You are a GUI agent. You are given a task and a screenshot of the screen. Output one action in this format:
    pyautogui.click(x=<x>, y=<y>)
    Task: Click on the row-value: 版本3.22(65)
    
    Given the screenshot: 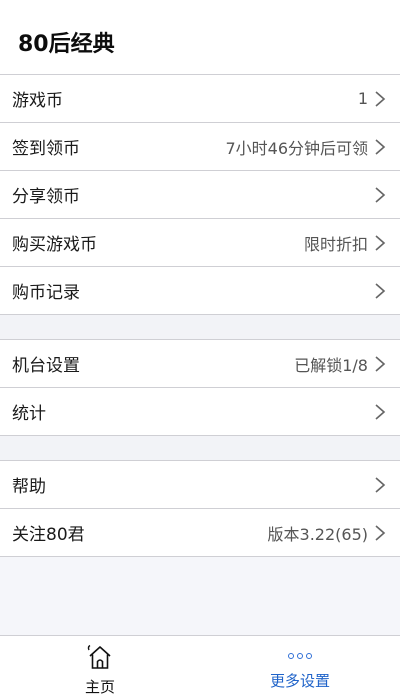 What is the action you would take?
    pyautogui.click(x=317, y=534)
    